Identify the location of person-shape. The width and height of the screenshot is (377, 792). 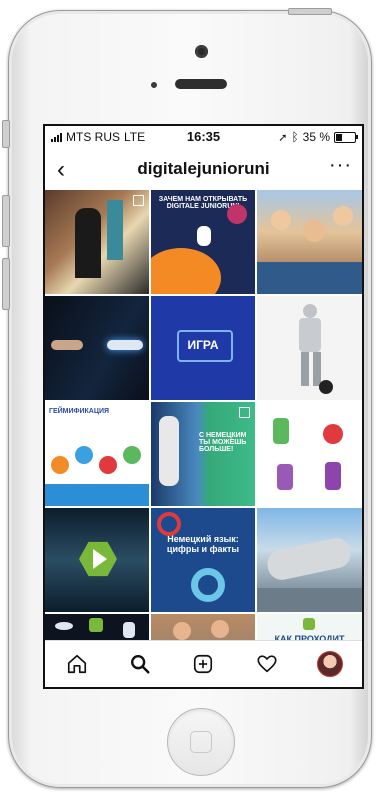
(169, 451).